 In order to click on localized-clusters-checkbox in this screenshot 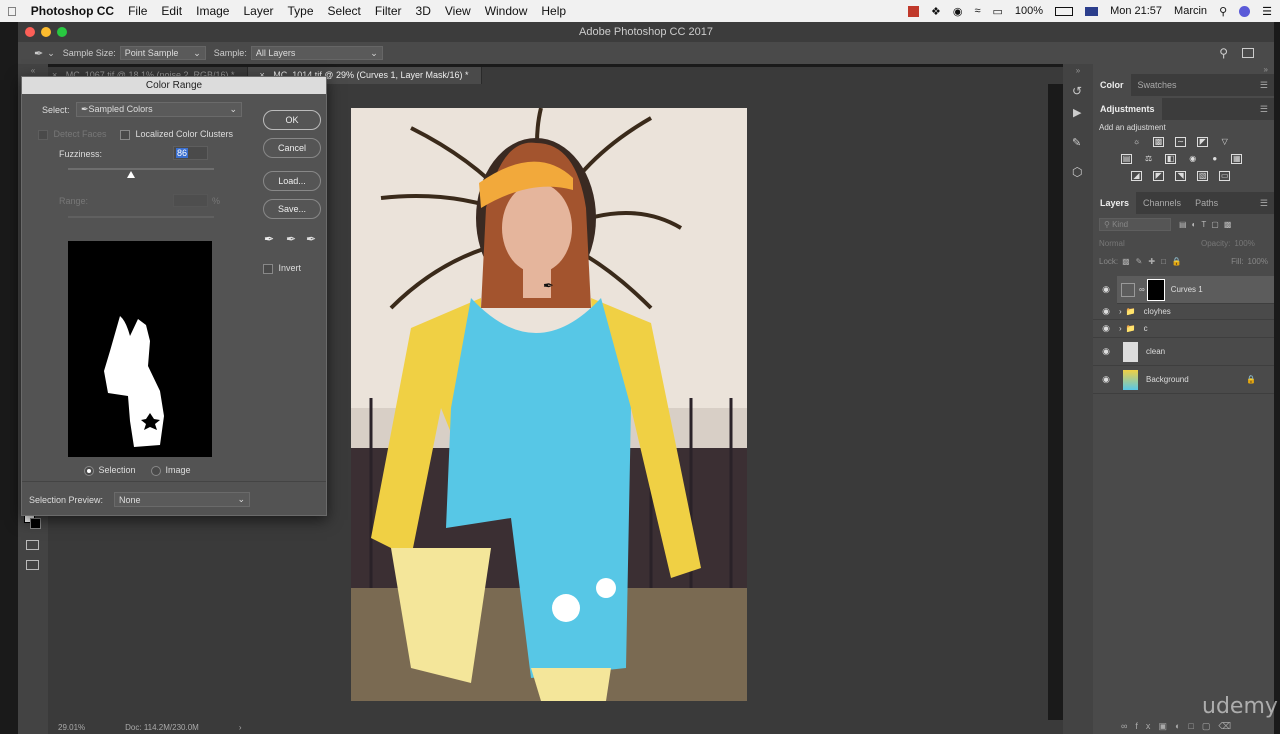, I will do `click(125, 134)`.